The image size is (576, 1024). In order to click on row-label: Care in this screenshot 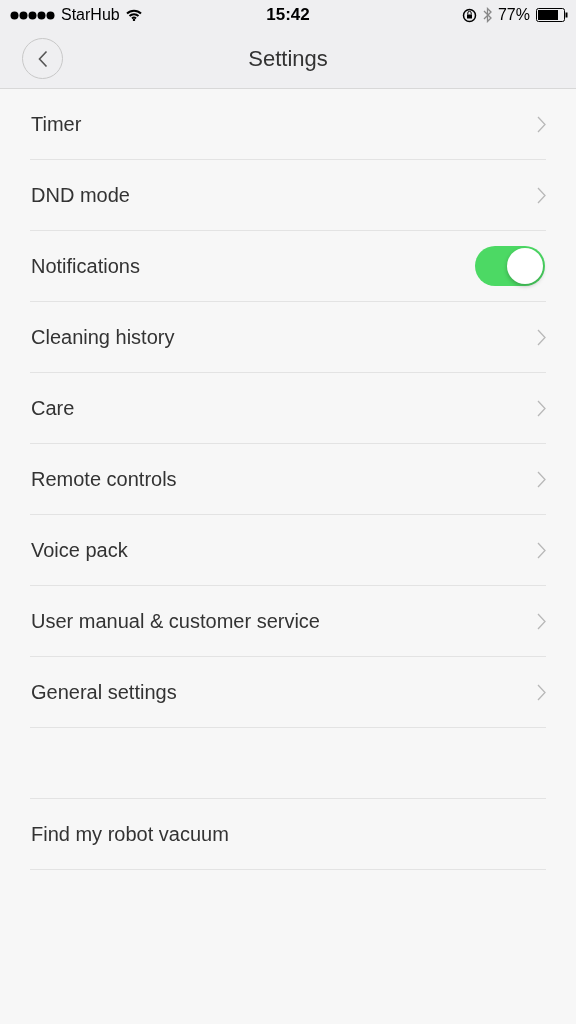, I will do `click(53, 408)`.